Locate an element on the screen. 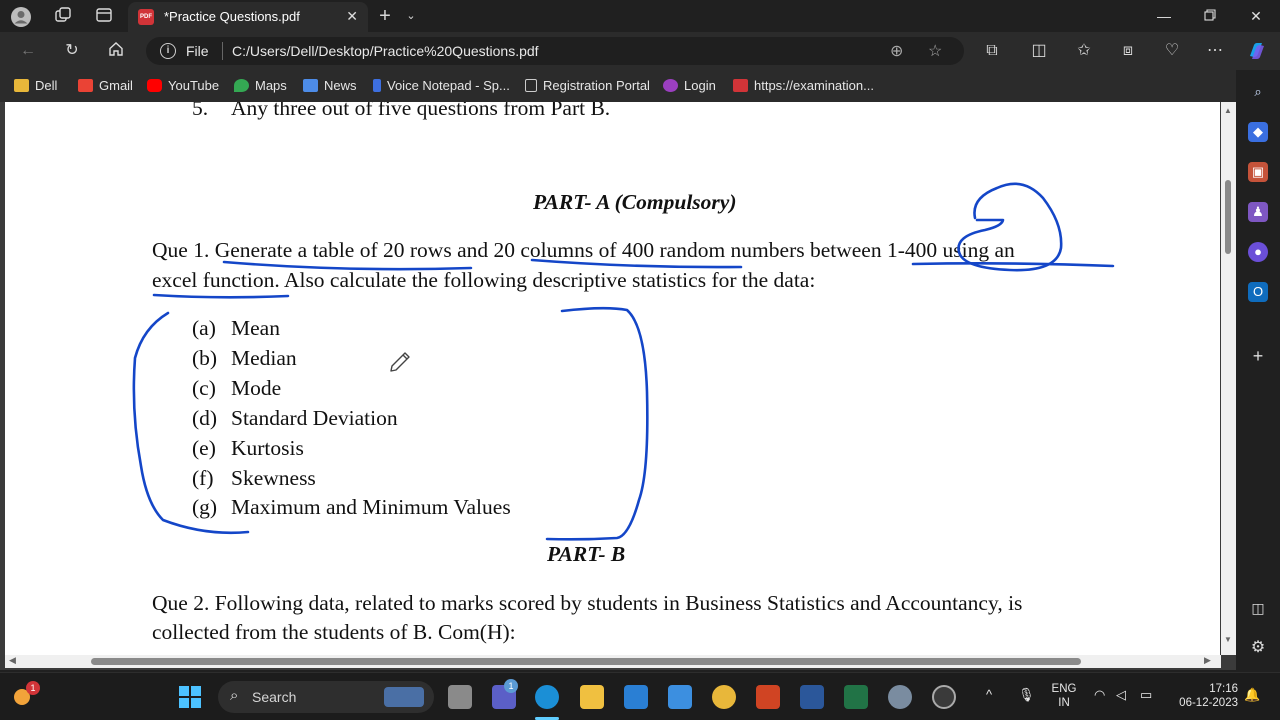  ink-bracket-left is located at coordinates (191, 423).